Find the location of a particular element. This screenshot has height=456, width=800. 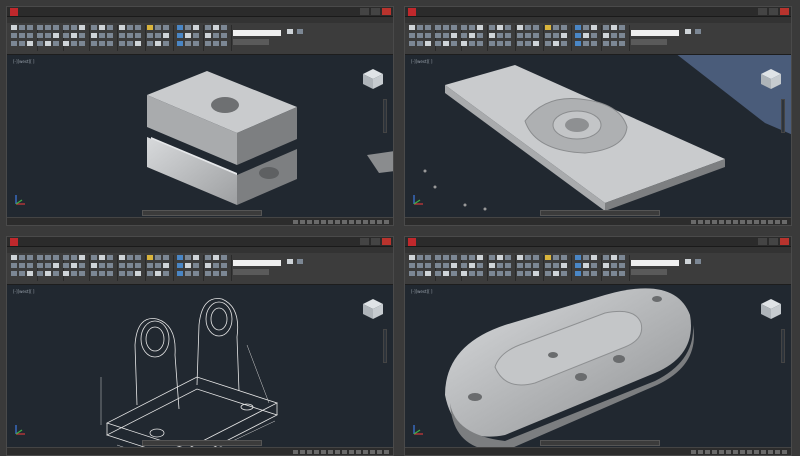

viewcube-icon is located at coordinates (373, 309).